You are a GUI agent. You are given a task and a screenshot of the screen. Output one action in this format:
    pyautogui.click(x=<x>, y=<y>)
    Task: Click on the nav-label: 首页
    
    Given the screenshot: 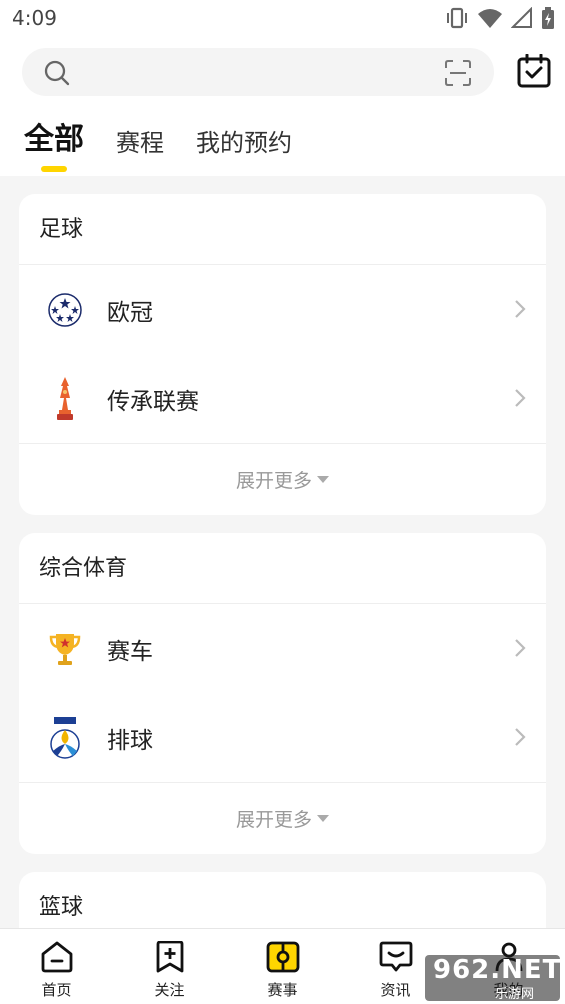 What is the action you would take?
    pyautogui.click(x=56, y=990)
    